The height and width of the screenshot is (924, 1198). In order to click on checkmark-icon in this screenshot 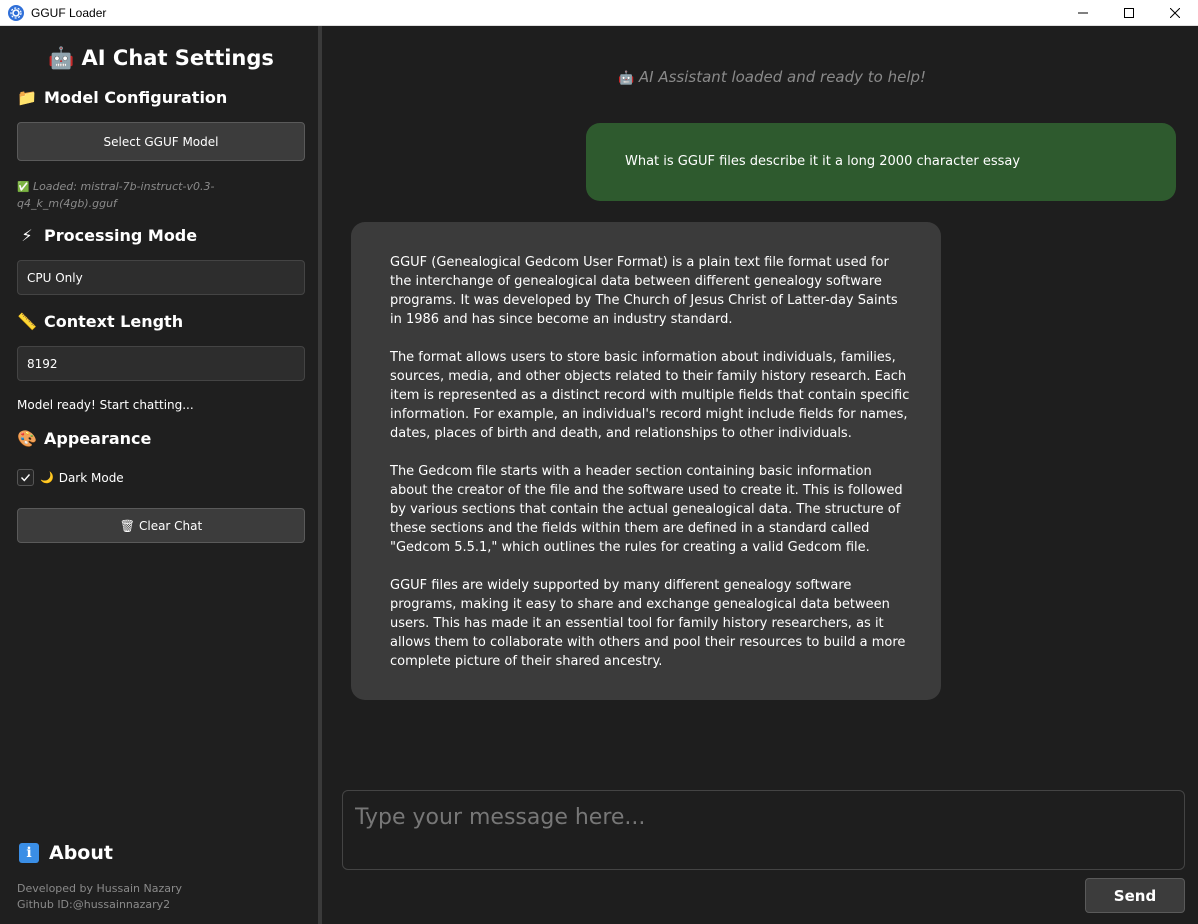, I will do `click(25, 478)`.